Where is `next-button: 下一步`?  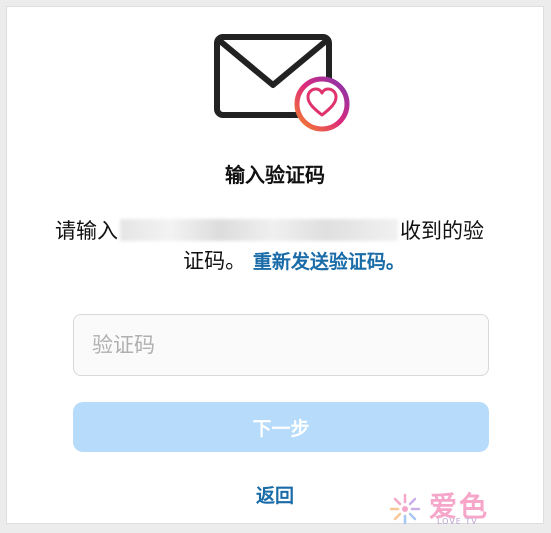 next-button: 下一步 is located at coordinates (281, 427).